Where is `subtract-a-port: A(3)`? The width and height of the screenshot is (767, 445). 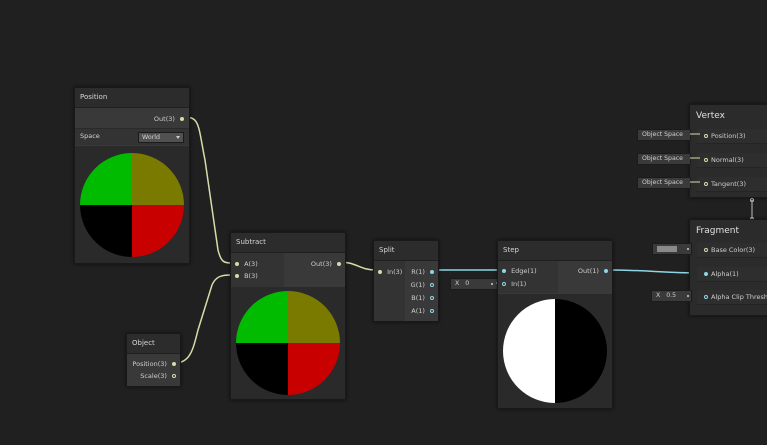 subtract-a-port: A(3) is located at coordinates (246, 264).